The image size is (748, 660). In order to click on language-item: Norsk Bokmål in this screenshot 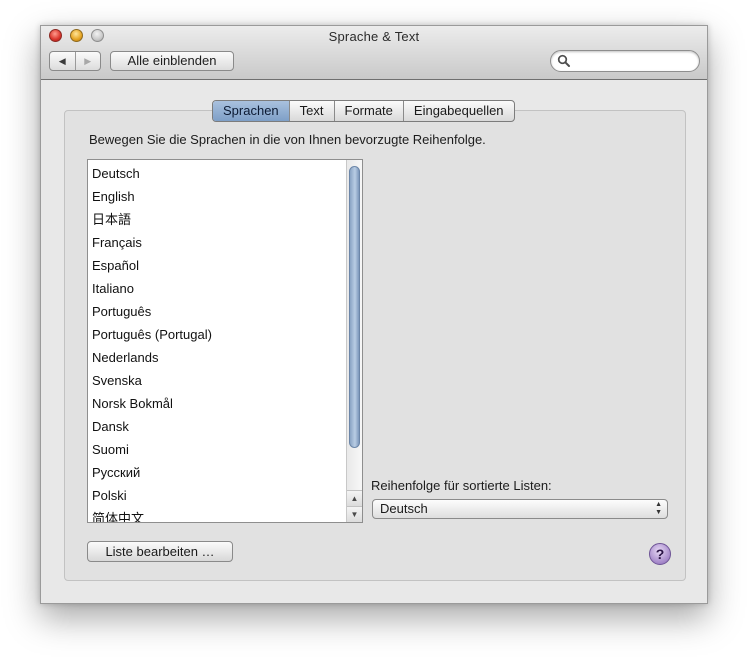, I will do `click(218, 403)`.